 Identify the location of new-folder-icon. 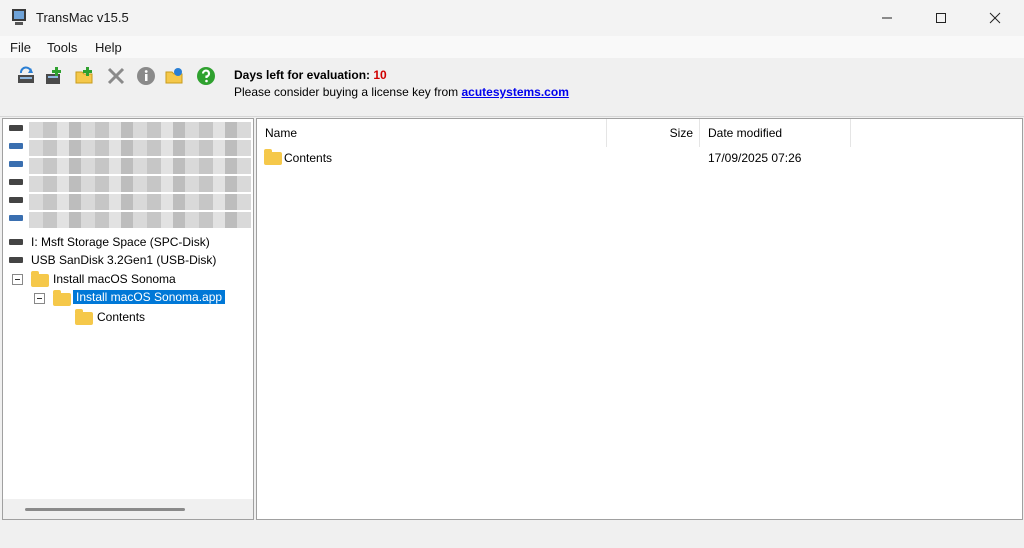
(84, 76).